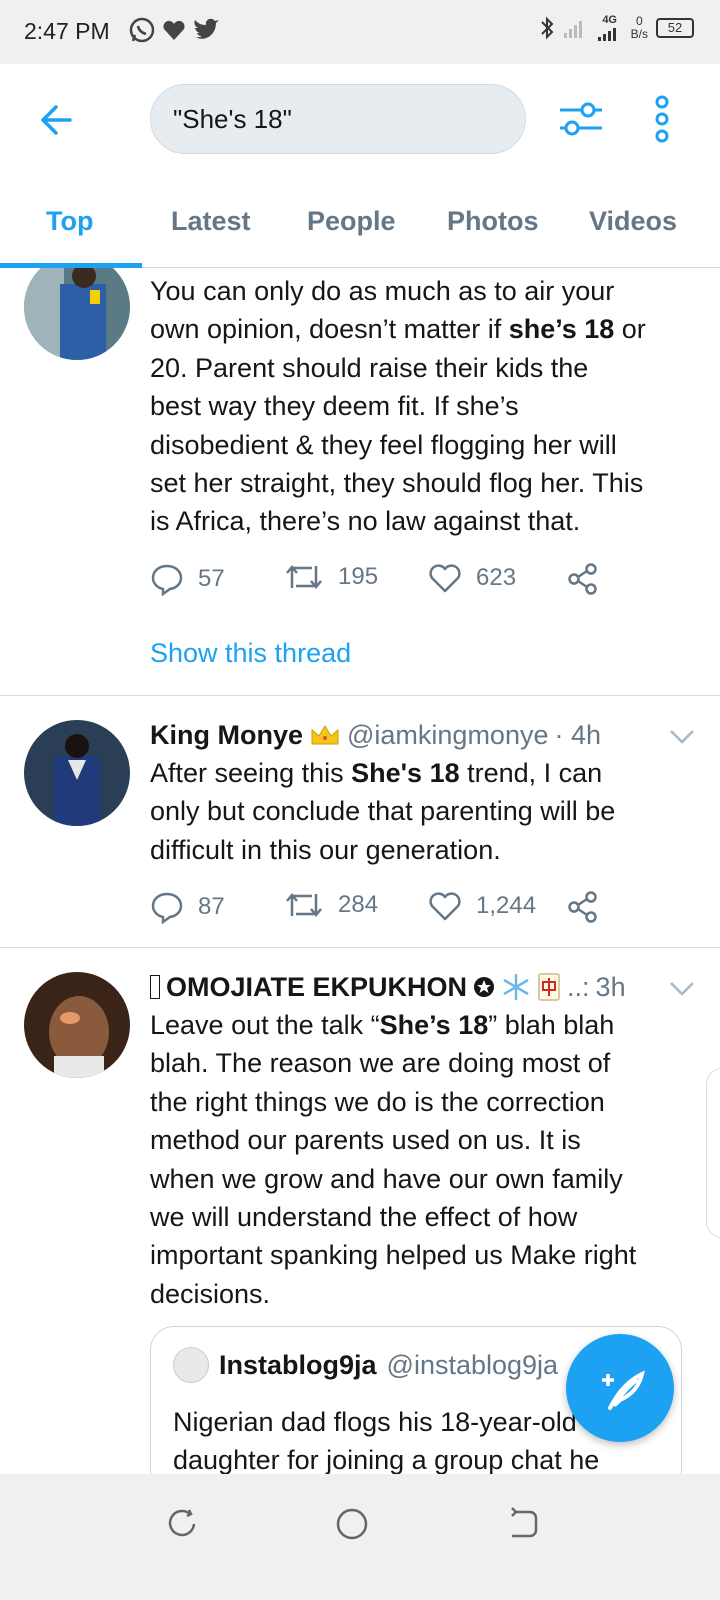  I want to click on more-options-icon, so click(662, 119).